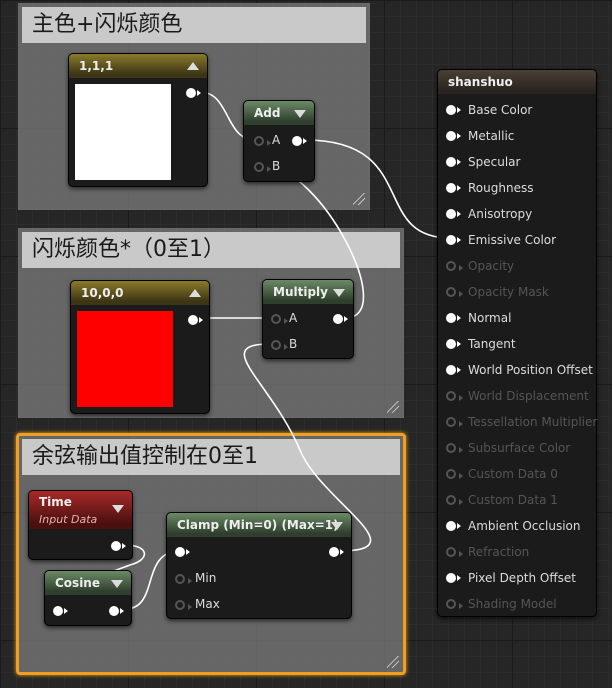 The width and height of the screenshot is (612, 688). What do you see at coordinates (492, 344) in the screenshot?
I see `pin-label: Tangent` at bounding box center [492, 344].